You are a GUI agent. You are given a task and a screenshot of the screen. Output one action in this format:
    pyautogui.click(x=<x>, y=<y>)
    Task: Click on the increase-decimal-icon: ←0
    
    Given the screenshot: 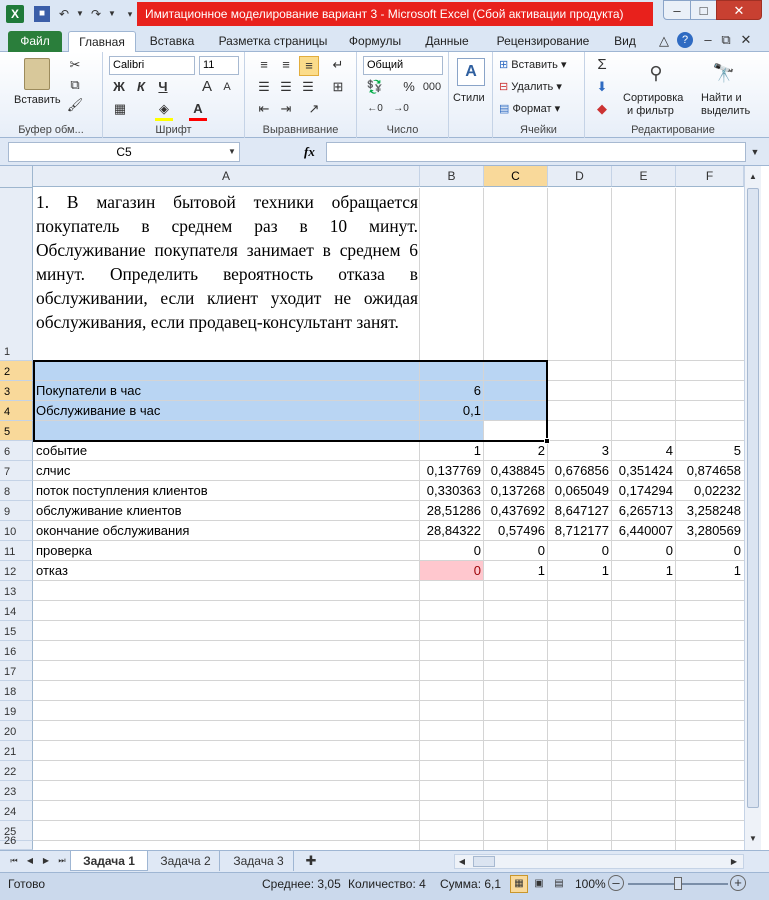 What is the action you would take?
    pyautogui.click(x=375, y=109)
    